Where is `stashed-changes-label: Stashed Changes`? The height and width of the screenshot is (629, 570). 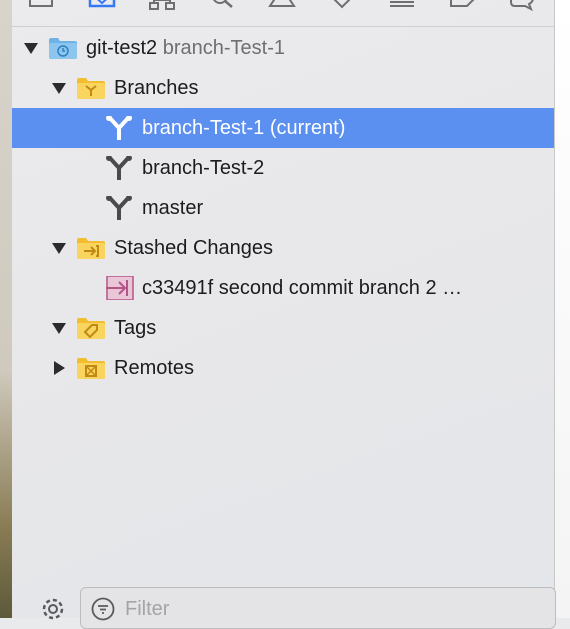 stashed-changes-label: Stashed Changes is located at coordinates (194, 248).